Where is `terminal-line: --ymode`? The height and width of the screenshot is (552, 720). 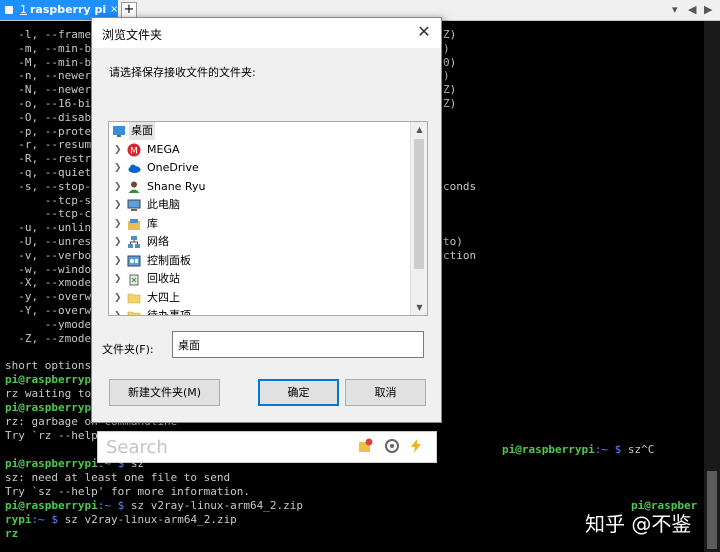
terminal-line: --ymode is located at coordinates (48, 324).